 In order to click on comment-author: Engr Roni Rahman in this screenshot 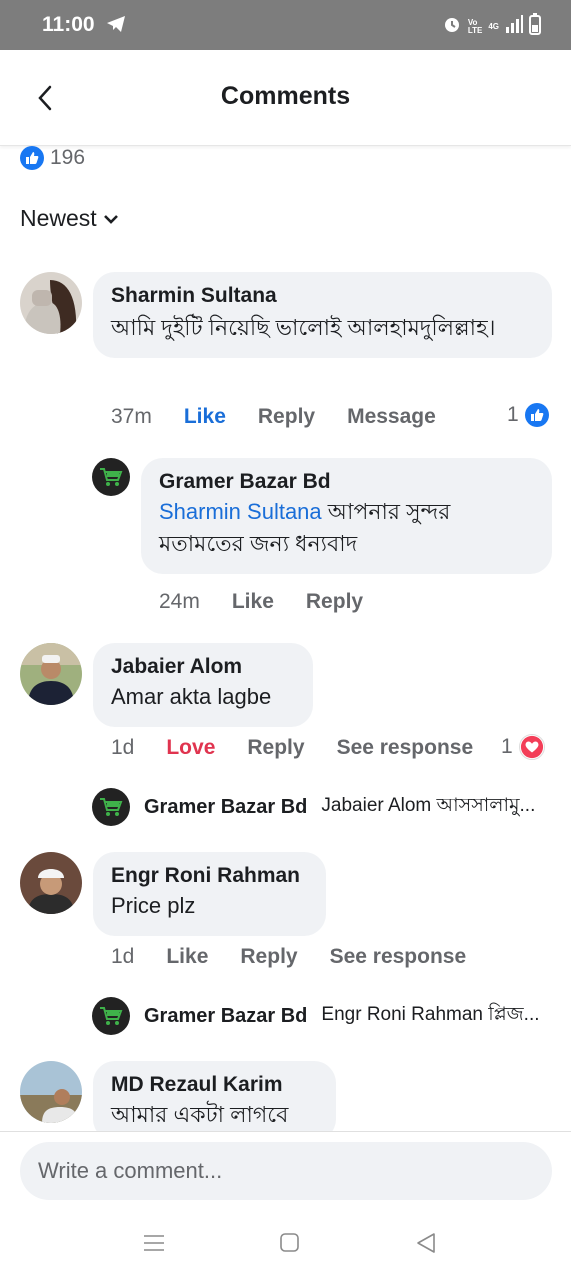, I will do `click(209, 876)`.